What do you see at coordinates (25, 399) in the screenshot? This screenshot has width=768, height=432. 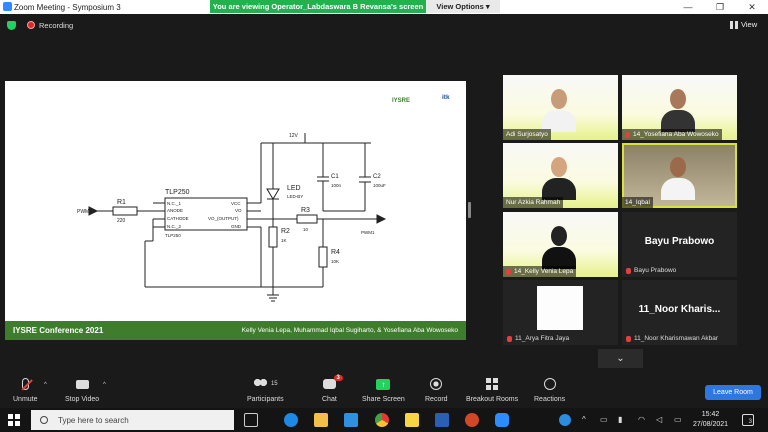 I see `unmute-label: Unmute` at bounding box center [25, 399].